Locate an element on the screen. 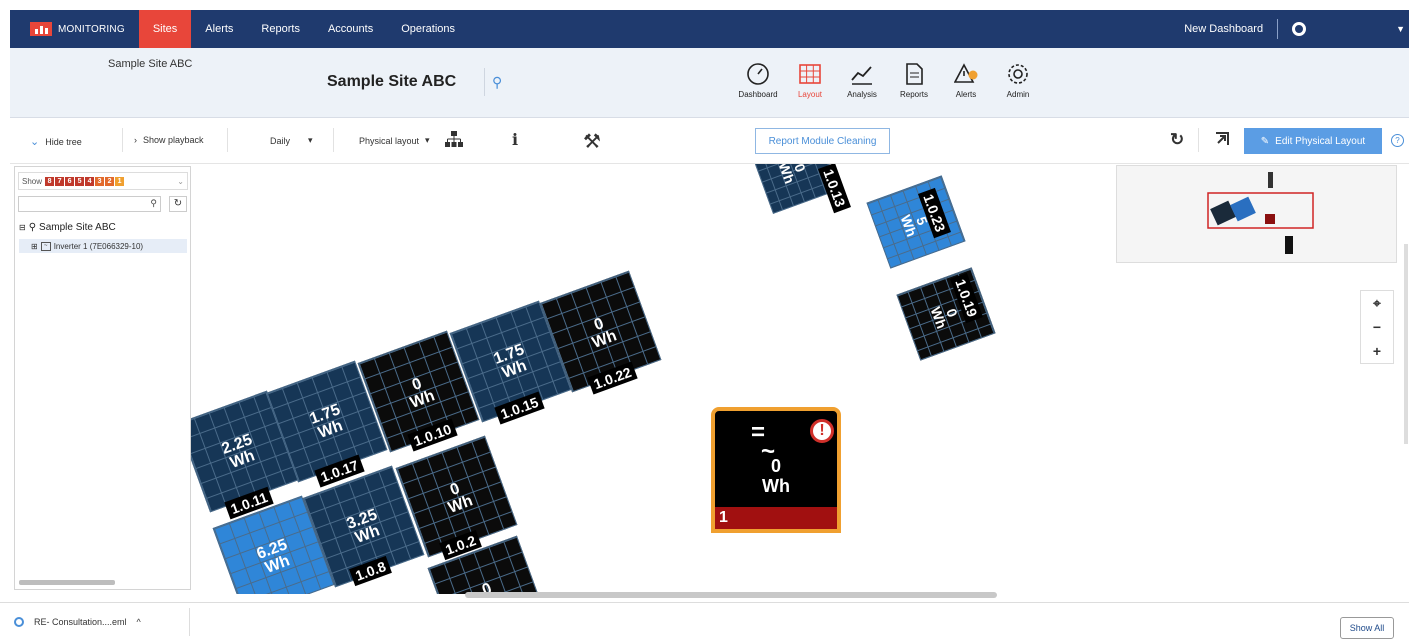 This screenshot has height=640, width=1409. chevron-up-icon: ^ is located at coordinates (139, 622).